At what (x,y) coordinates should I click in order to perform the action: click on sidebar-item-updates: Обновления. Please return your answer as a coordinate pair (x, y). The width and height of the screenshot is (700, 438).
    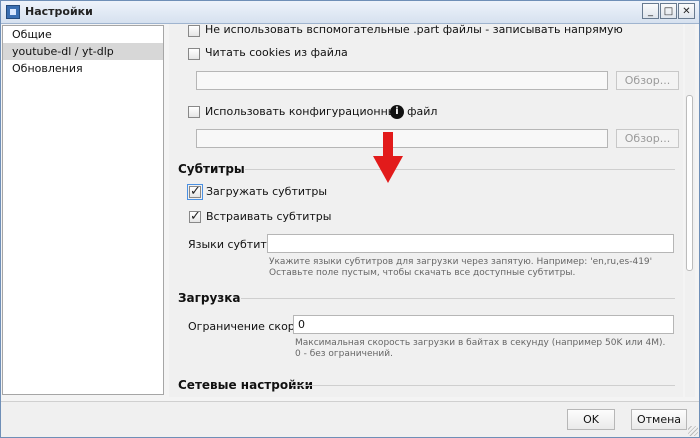
    Looking at the image, I should click on (83, 68).